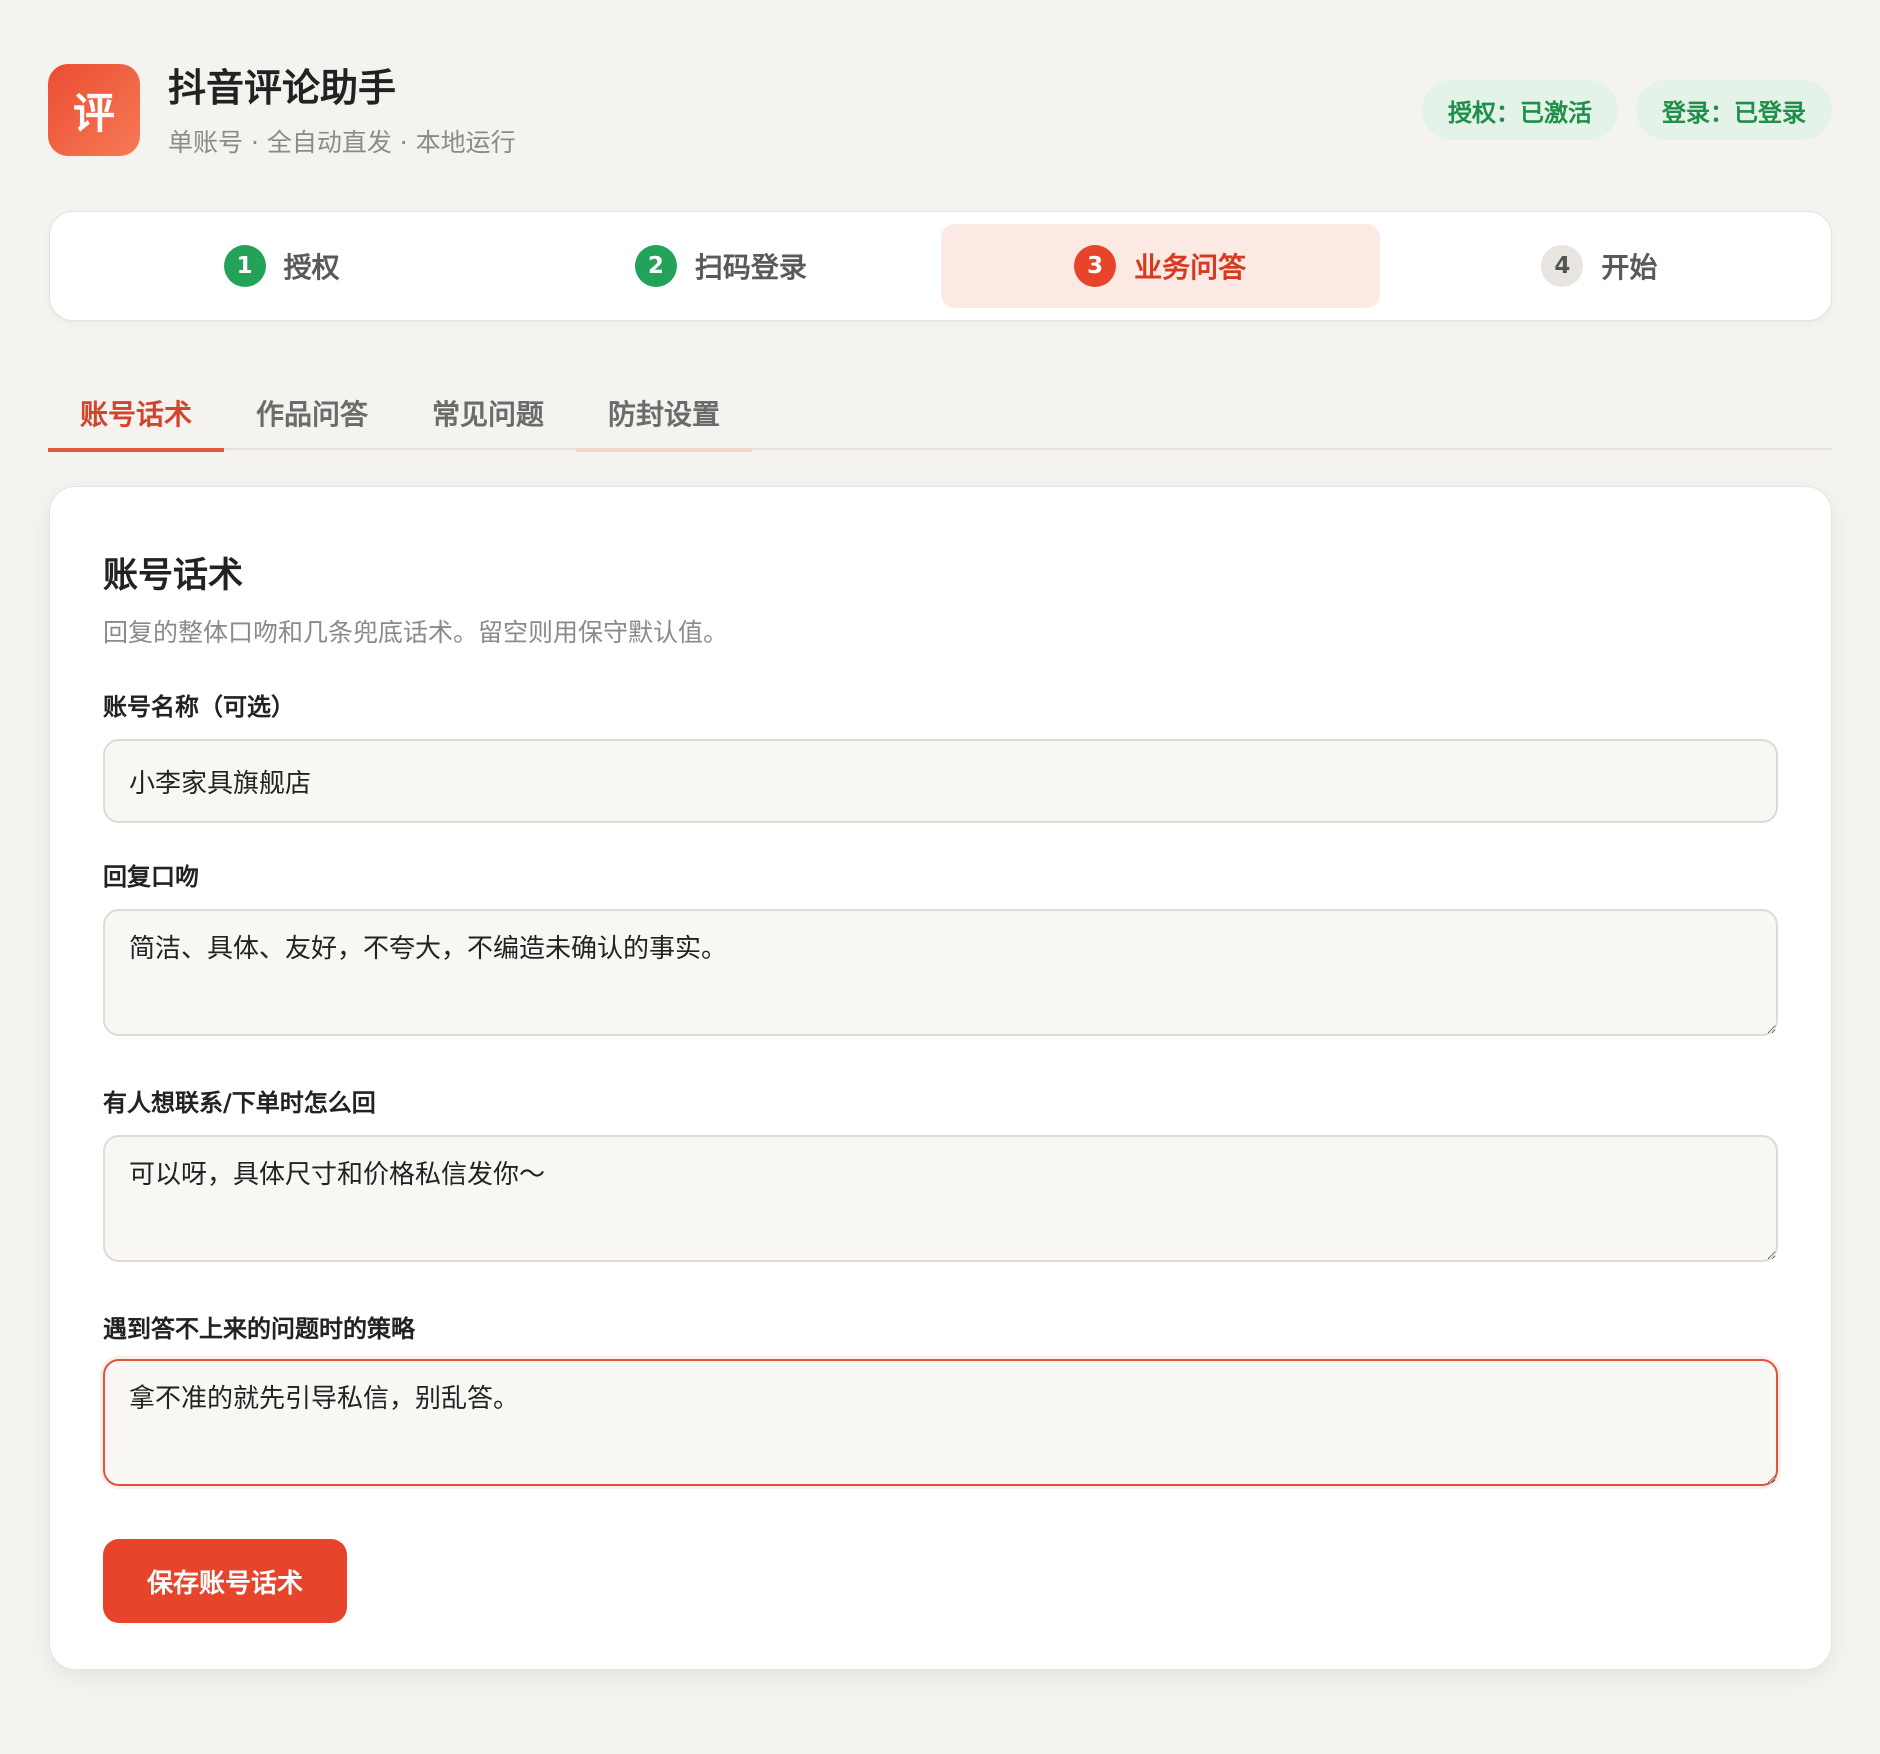  I want to click on status-badges: 授权：已激活 登录：已登录, so click(1627, 110).